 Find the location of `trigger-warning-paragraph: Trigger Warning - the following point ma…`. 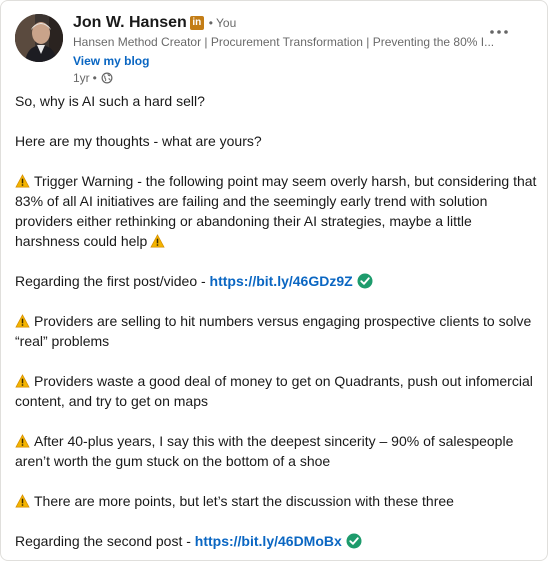

trigger-warning-paragraph: Trigger Warning - the following point ma… is located at coordinates (277, 211).